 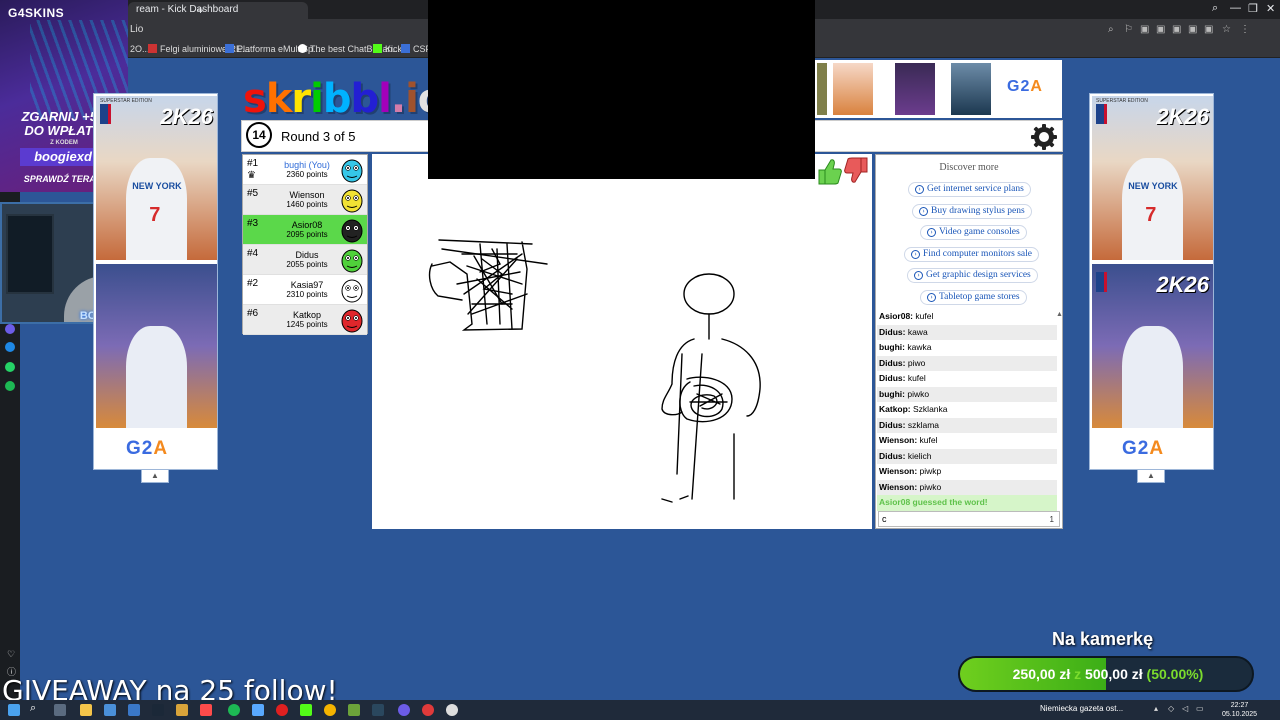 I want to click on store-icon, so click(x=110, y=710).